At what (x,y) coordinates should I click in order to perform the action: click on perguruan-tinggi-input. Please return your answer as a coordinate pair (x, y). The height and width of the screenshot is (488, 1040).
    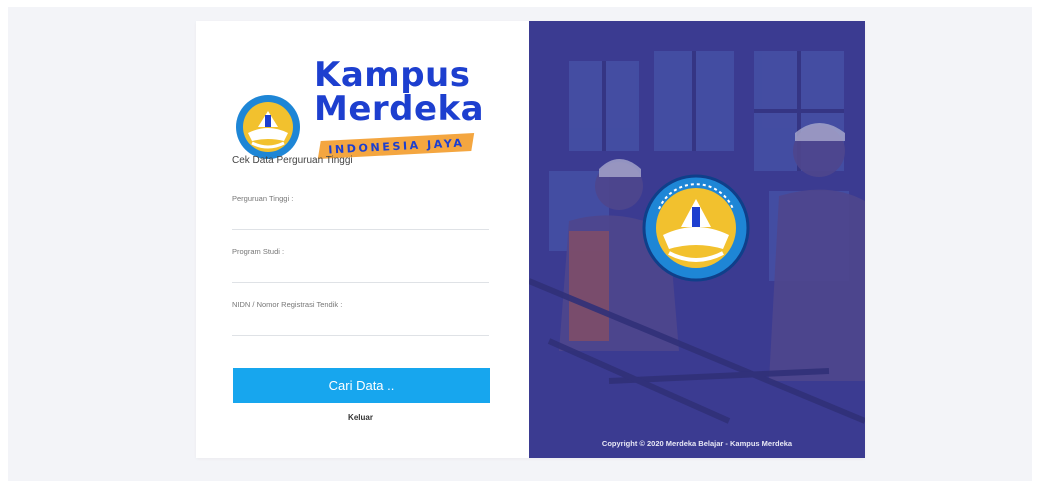
    Looking at the image, I should click on (362, 216).